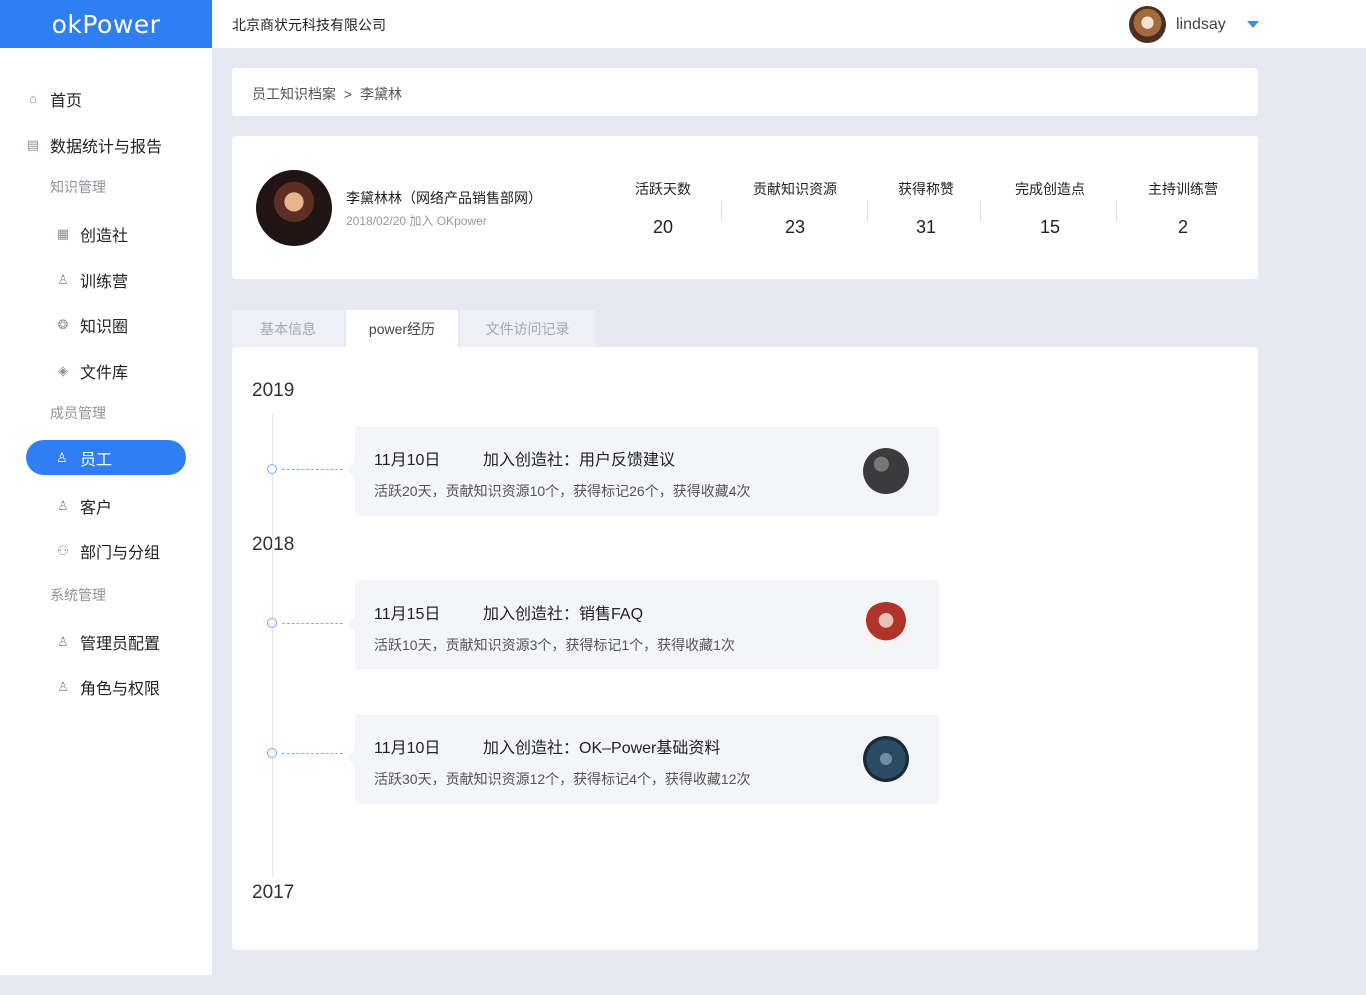 The height and width of the screenshot is (995, 1366). What do you see at coordinates (273, 544) in the screenshot?
I see `timeline-year: 2018` at bounding box center [273, 544].